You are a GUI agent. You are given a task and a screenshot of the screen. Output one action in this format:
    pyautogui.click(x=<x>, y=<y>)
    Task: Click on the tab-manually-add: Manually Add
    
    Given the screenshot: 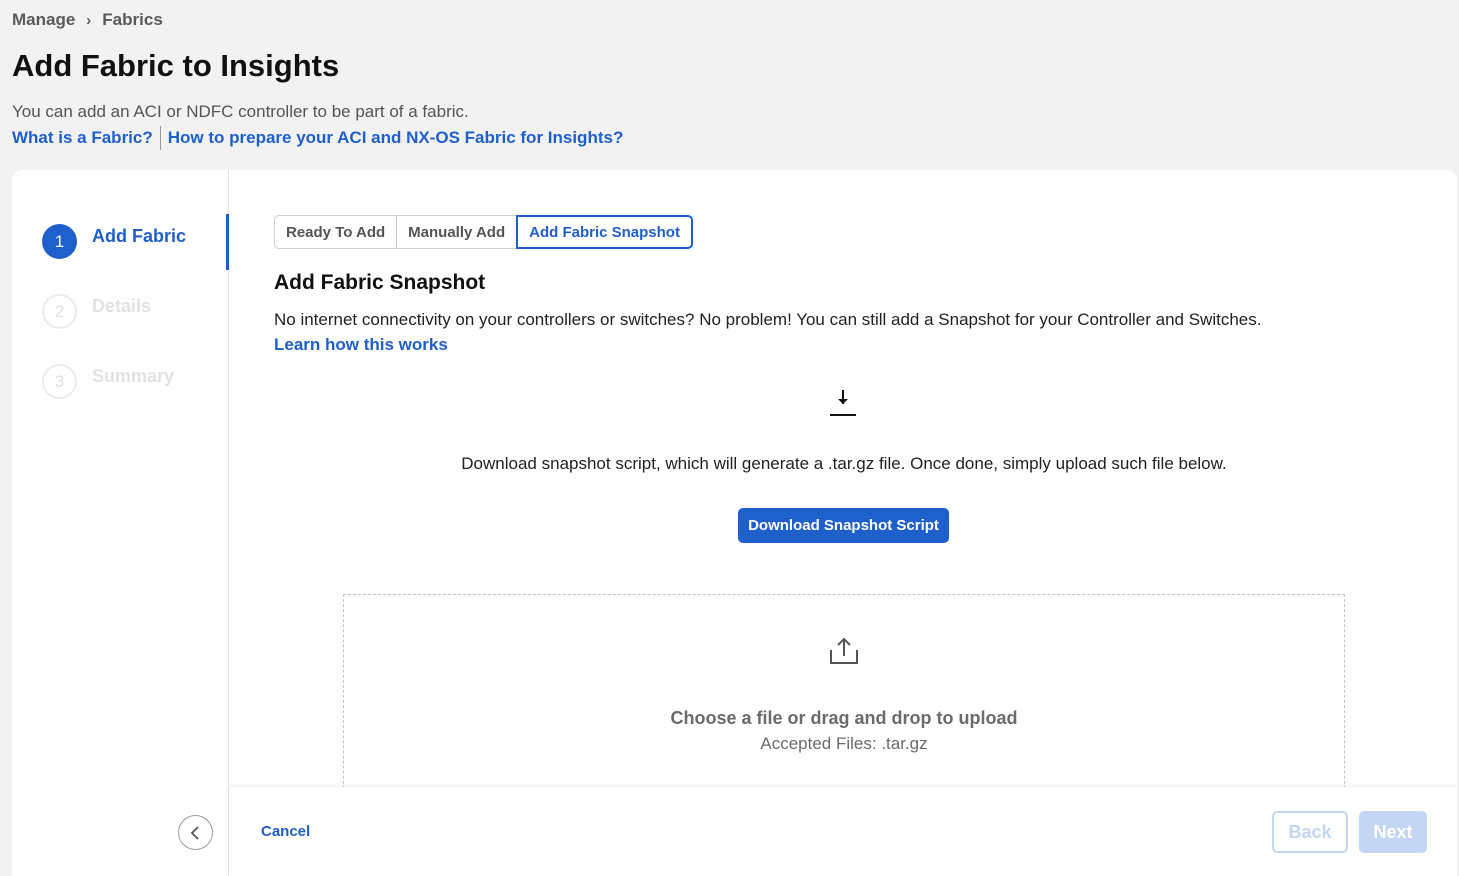 What is the action you would take?
    pyautogui.click(x=457, y=232)
    